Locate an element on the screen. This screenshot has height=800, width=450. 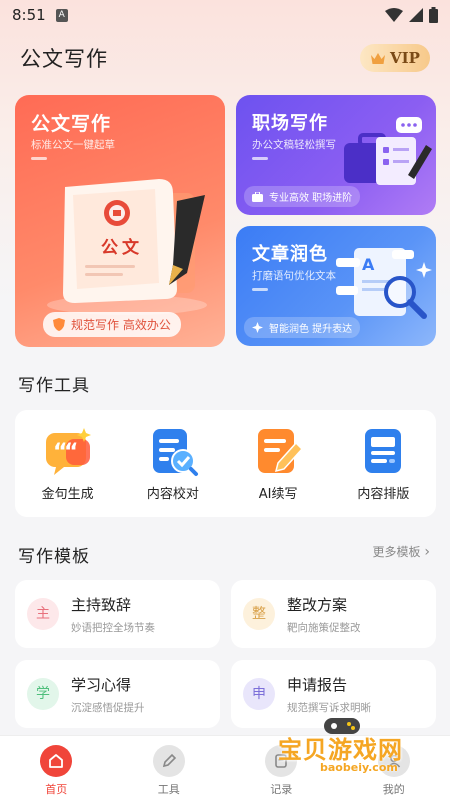
chevron-right-icon: › is located at coordinates (427, 552).